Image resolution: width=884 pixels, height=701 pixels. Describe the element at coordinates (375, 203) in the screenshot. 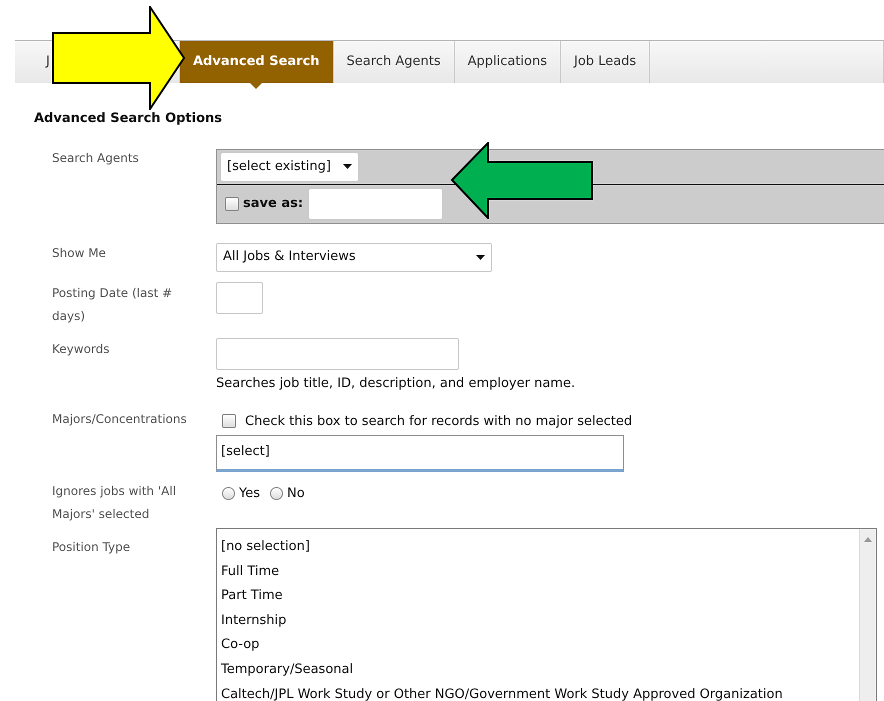

I see `save-name-field` at that location.